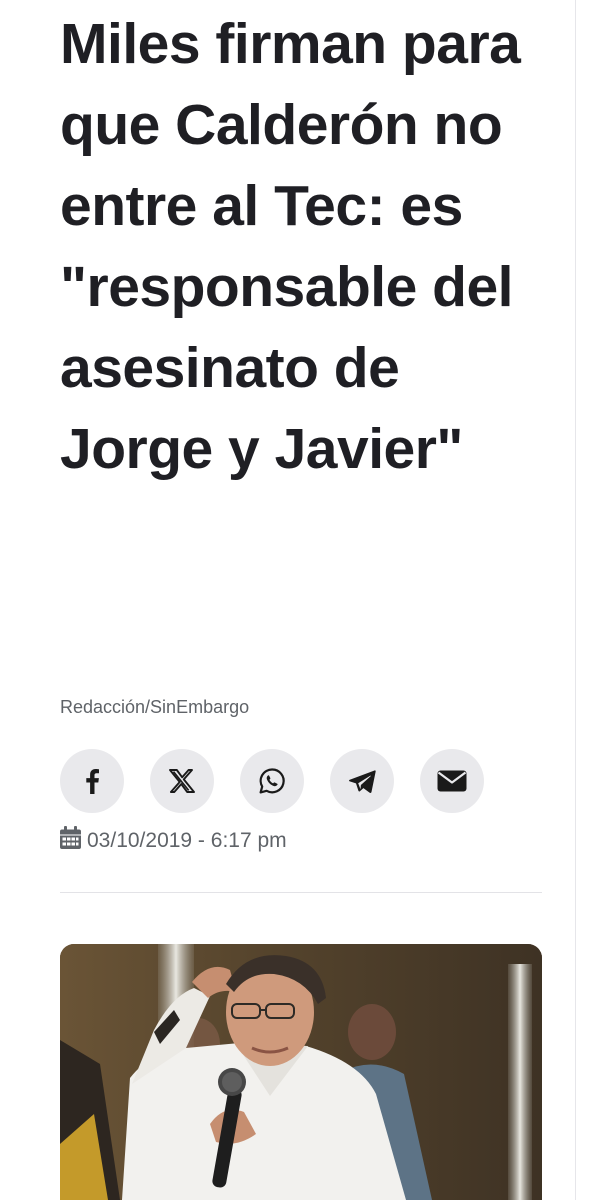 The image size is (597, 1200). I want to click on whatsapp-icon, so click(272, 781).